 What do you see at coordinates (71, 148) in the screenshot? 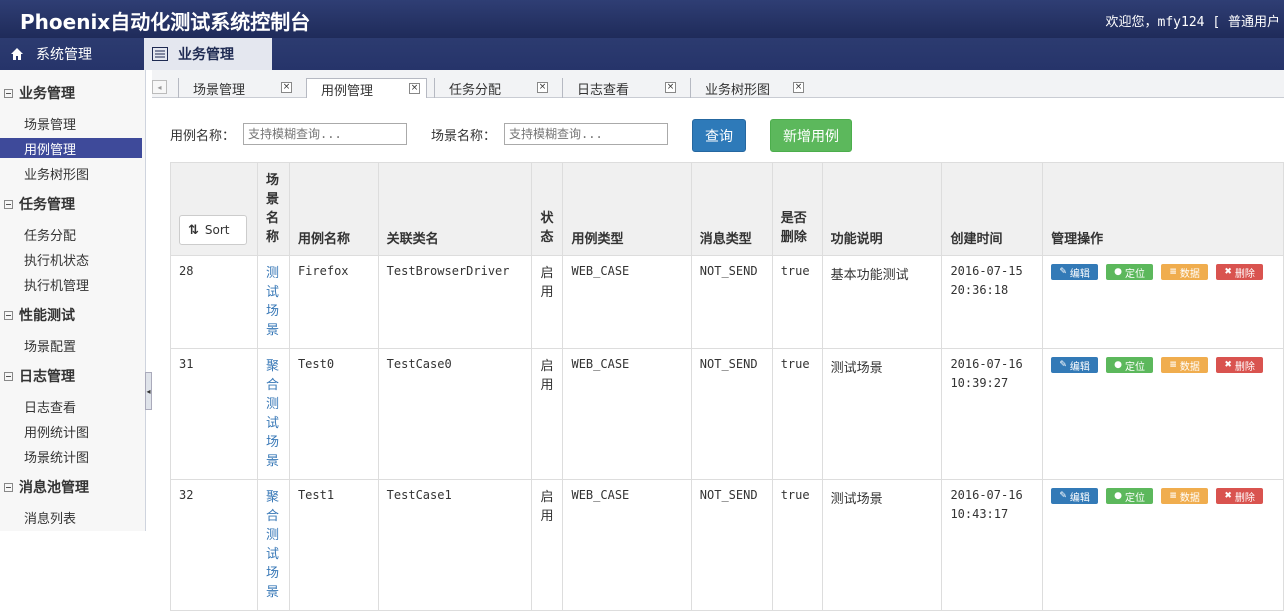
I see `sidebar-item-case-management: 用例管理` at bounding box center [71, 148].